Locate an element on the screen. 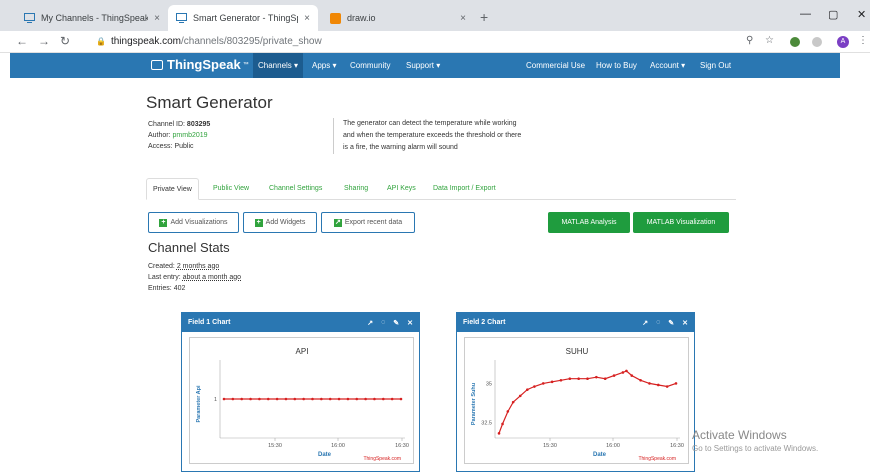 The image size is (870, 474). nav-apps: Apps ▾ is located at coordinates (324, 65).